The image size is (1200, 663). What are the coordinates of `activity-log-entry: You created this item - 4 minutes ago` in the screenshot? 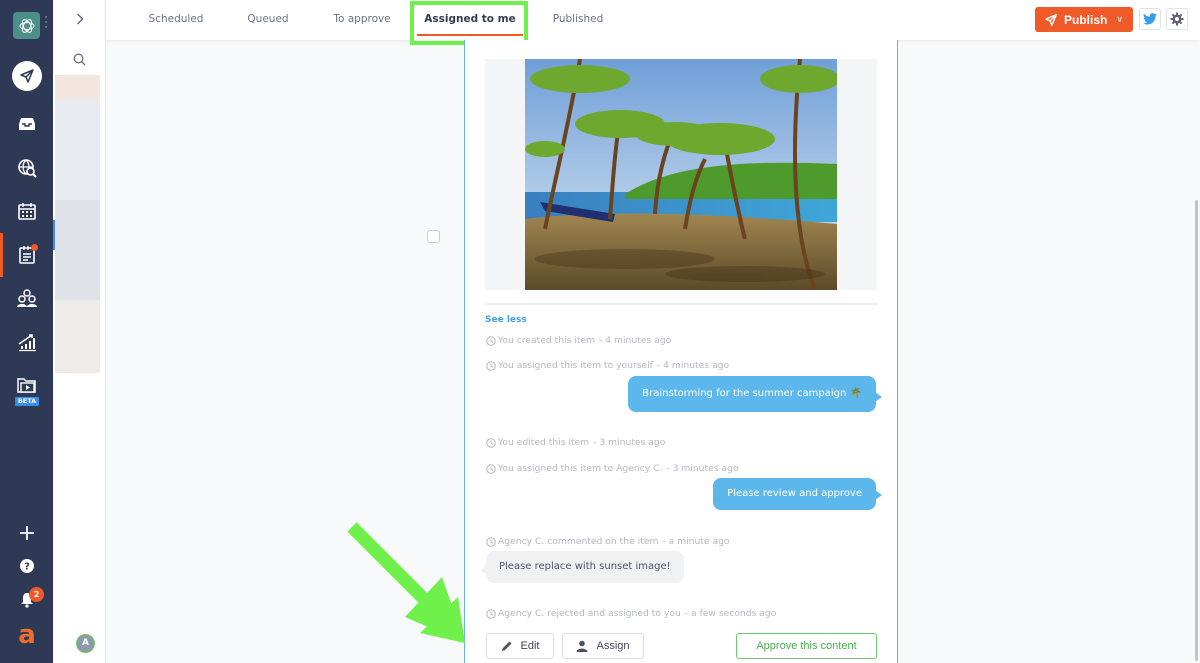 It's located at (578, 340).